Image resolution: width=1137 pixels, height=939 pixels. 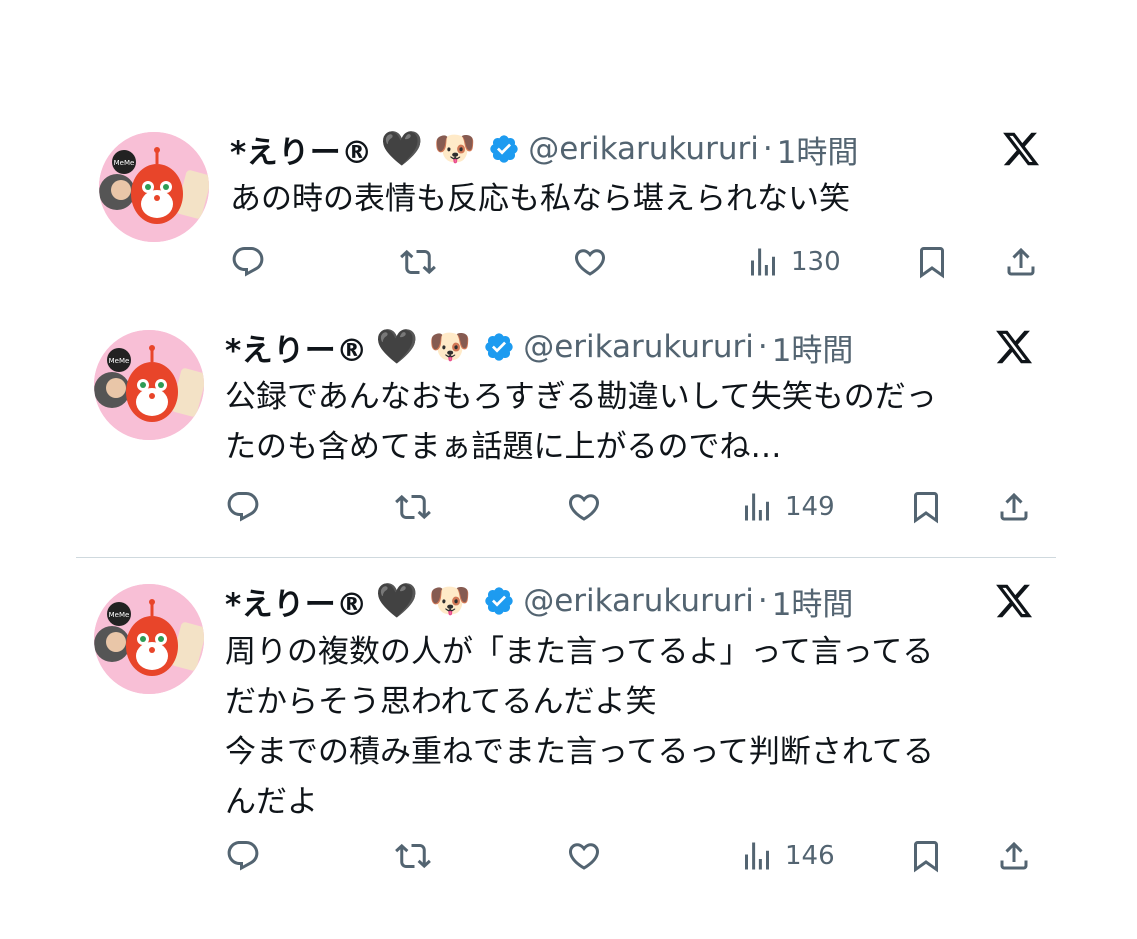 What do you see at coordinates (810, 856) in the screenshot?
I see `views-count: 146` at bounding box center [810, 856].